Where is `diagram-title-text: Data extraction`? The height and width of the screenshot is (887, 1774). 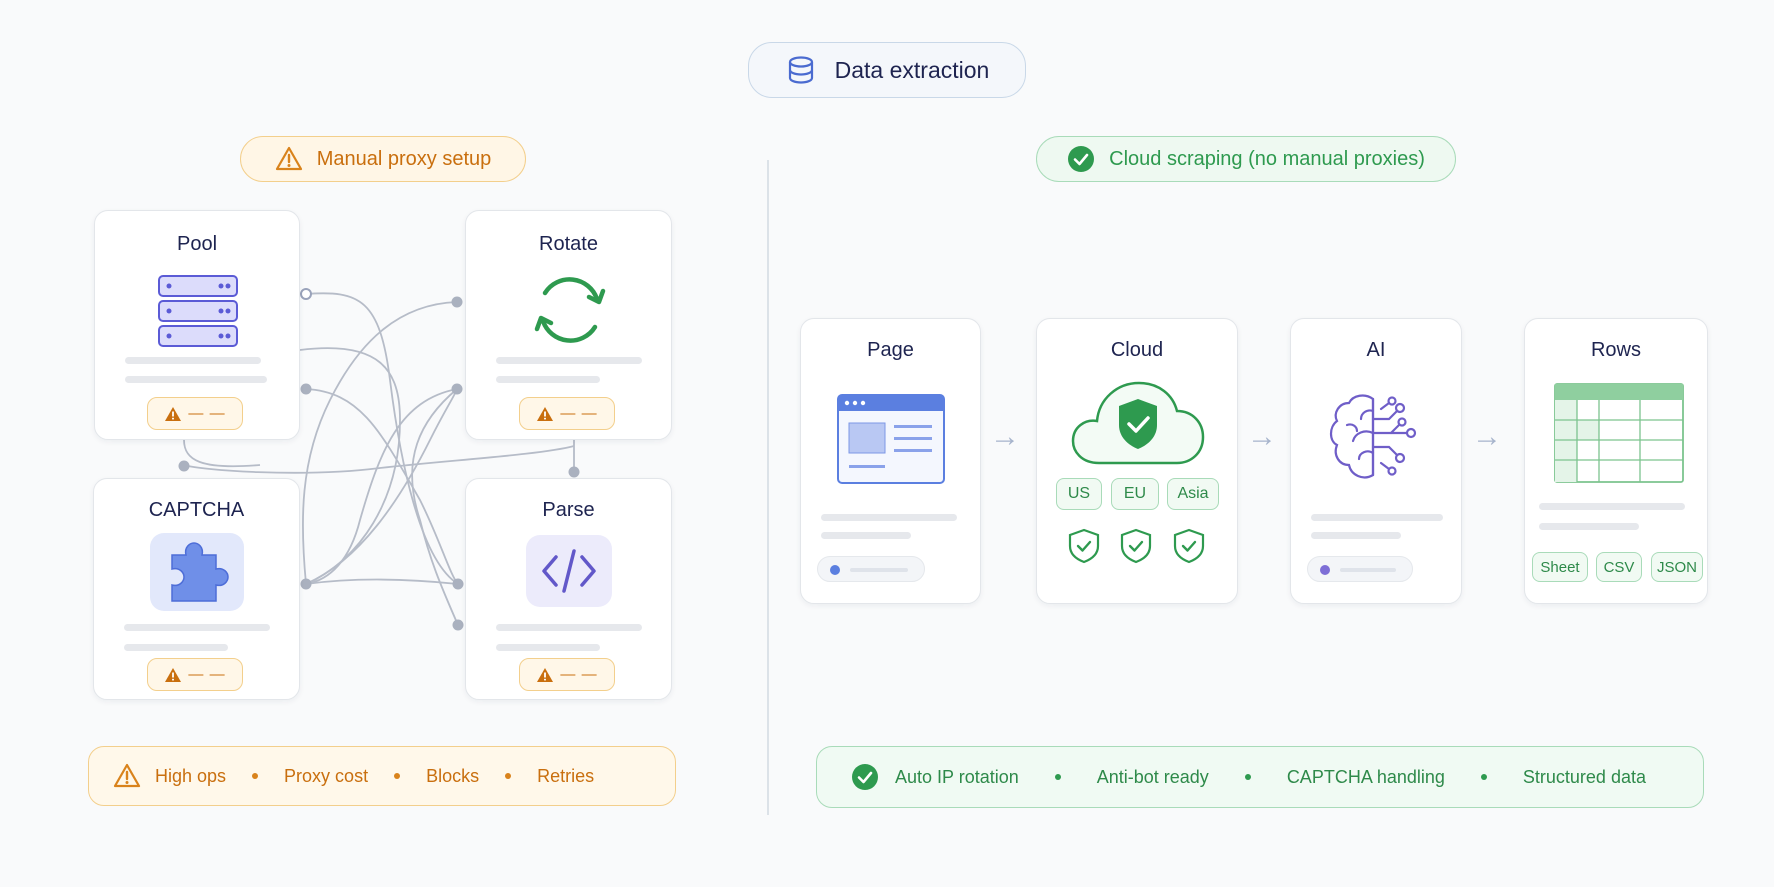 diagram-title-text: Data extraction is located at coordinates (912, 69).